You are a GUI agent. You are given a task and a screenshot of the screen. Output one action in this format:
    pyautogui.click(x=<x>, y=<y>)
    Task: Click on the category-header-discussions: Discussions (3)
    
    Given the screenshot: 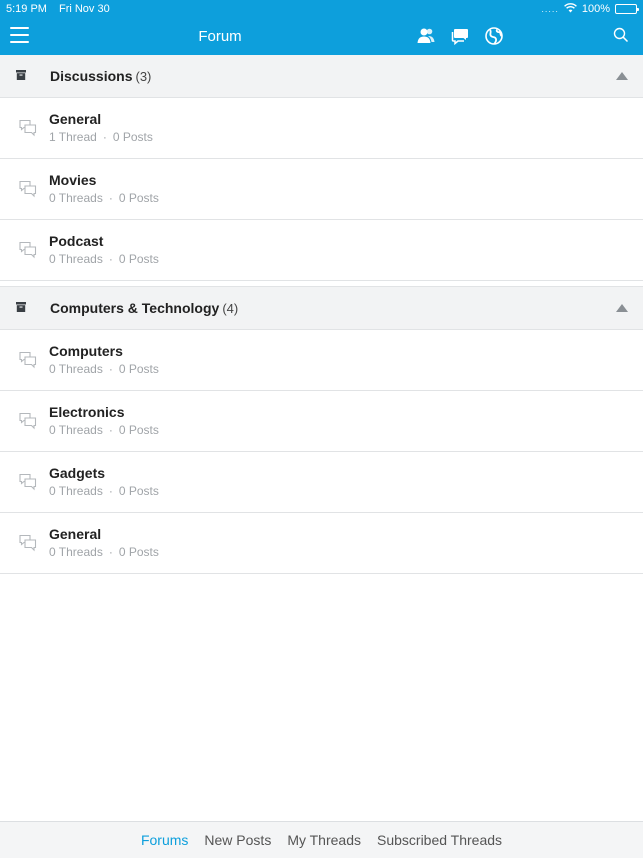 What is the action you would take?
    pyautogui.click(x=321, y=76)
    